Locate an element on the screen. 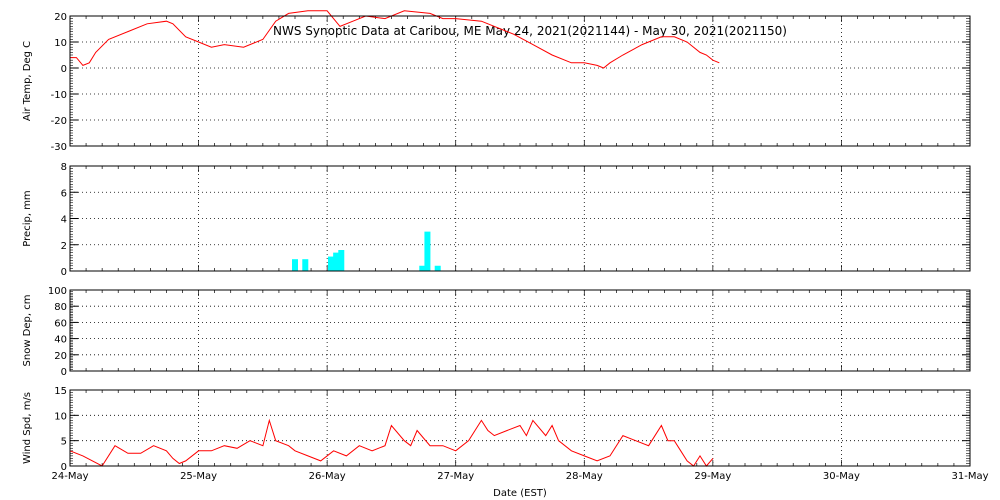  y-axis-label: Precip, mm is located at coordinates (27, 218).